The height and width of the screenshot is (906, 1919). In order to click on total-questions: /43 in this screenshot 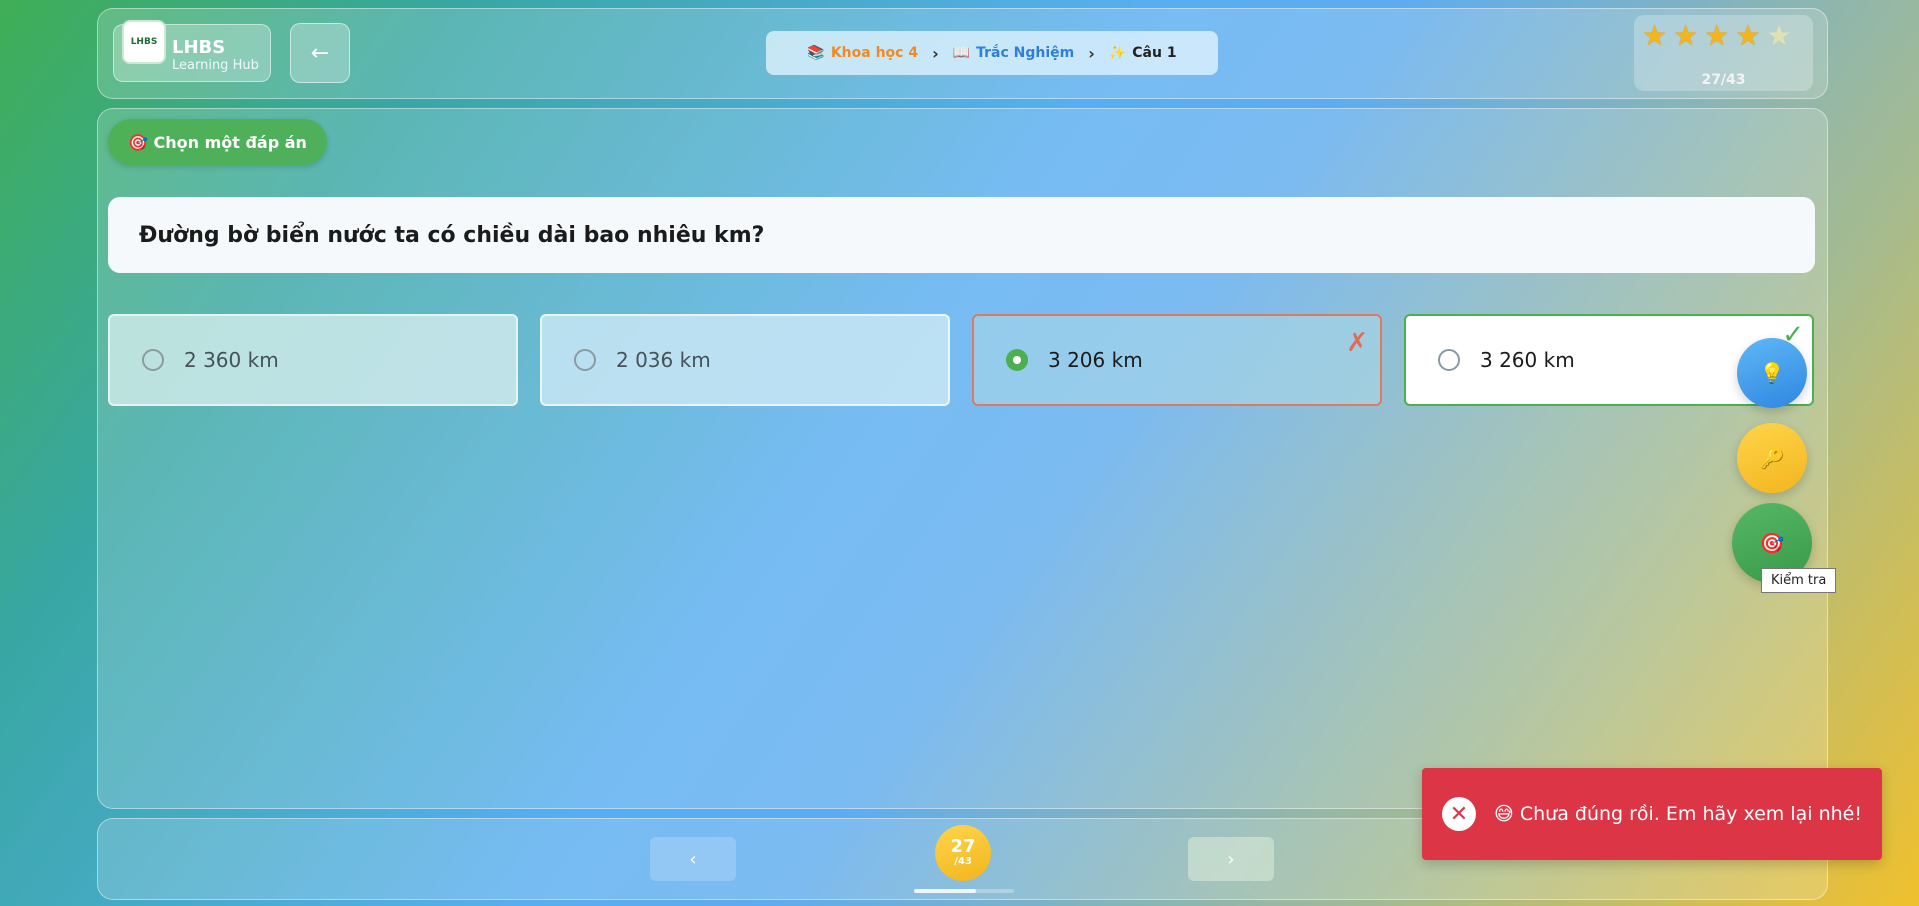, I will do `click(963, 861)`.